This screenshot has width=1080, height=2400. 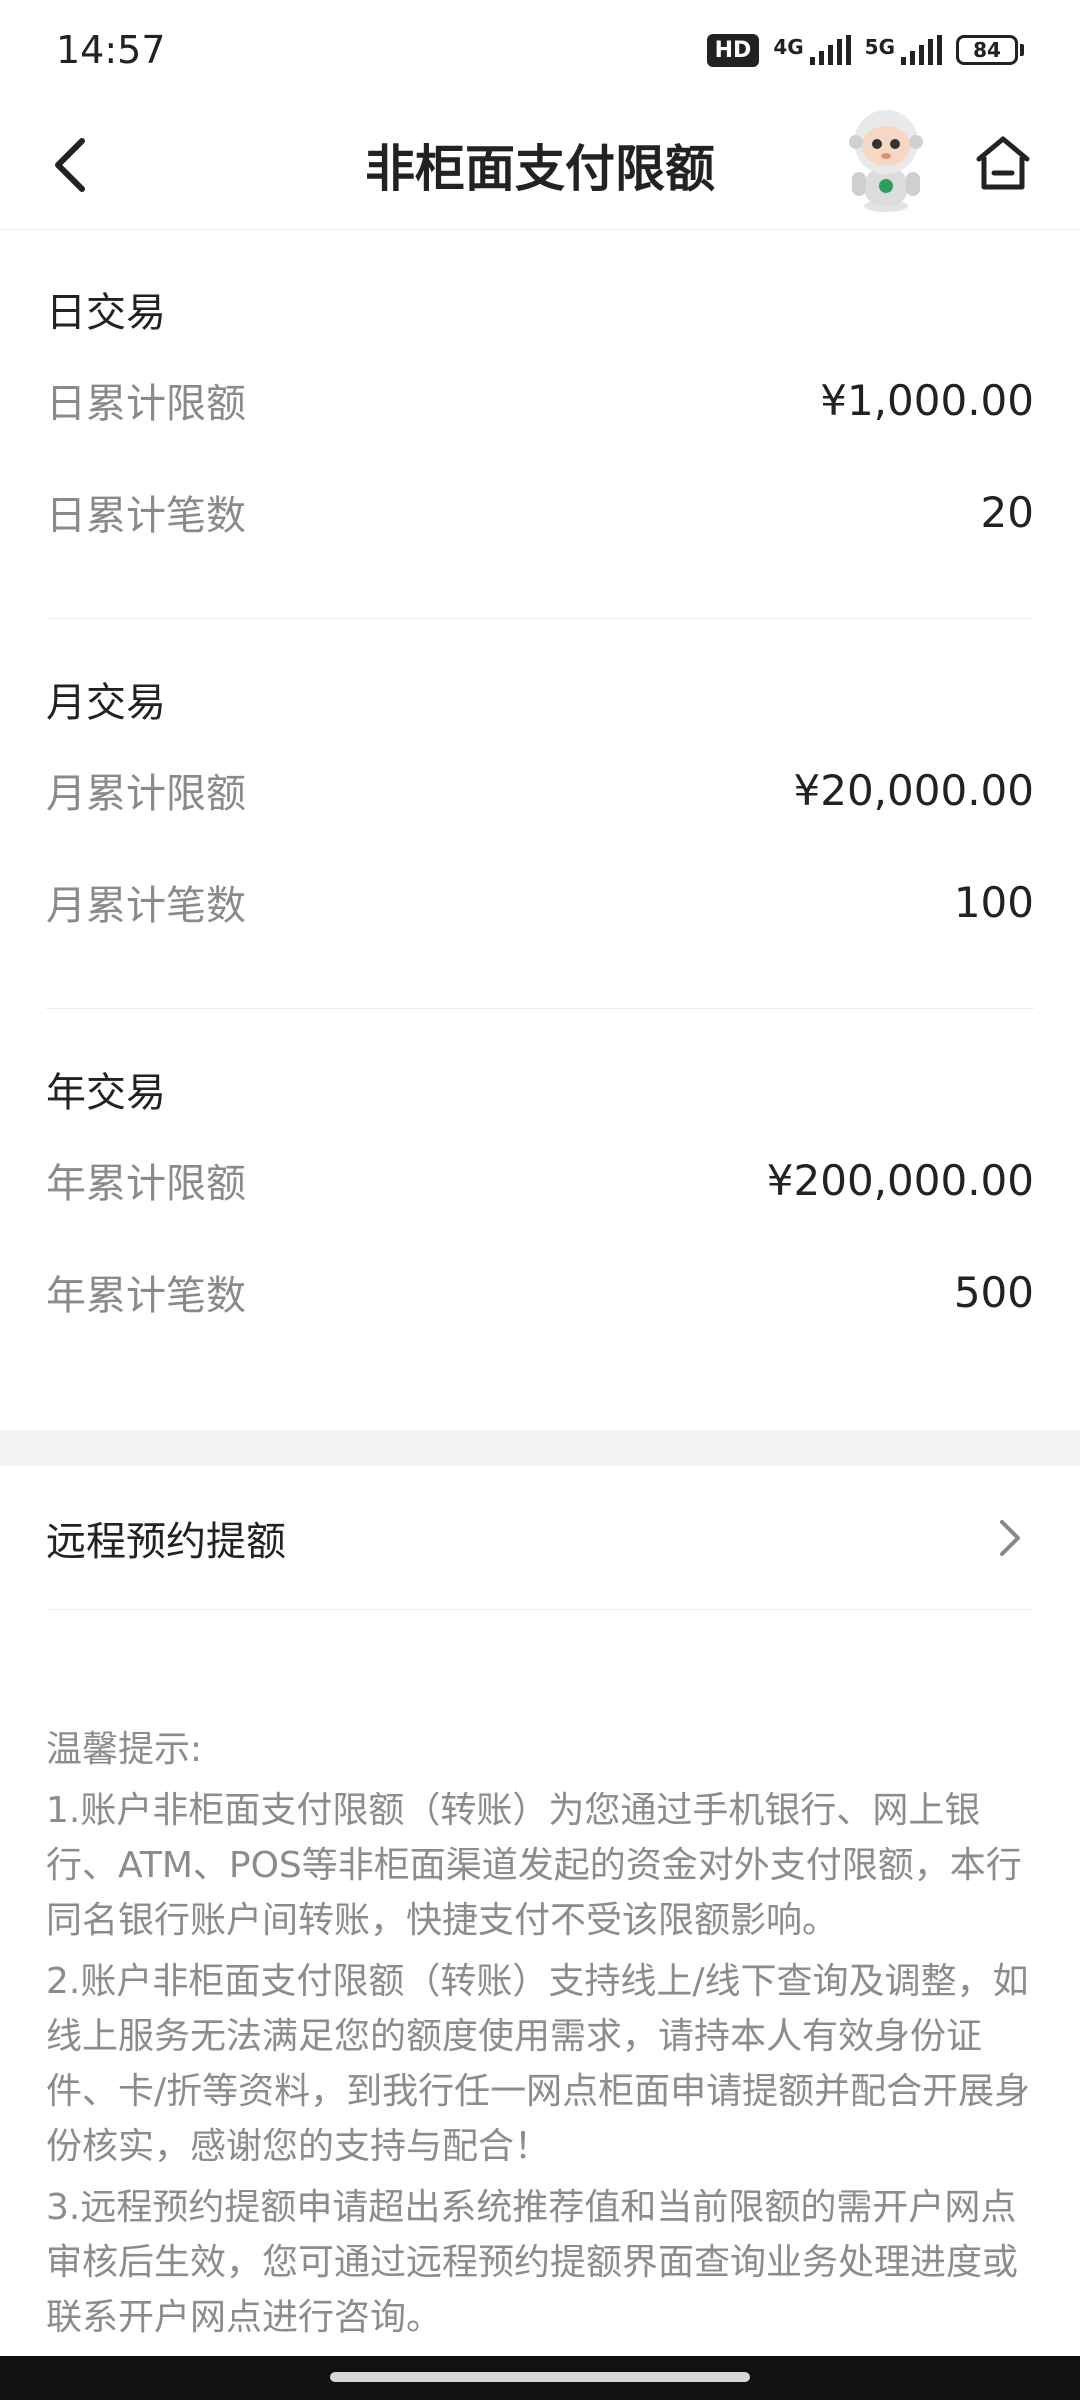 I want to click on monthly-count-row: 月累计笔数 100, so click(x=540, y=902).